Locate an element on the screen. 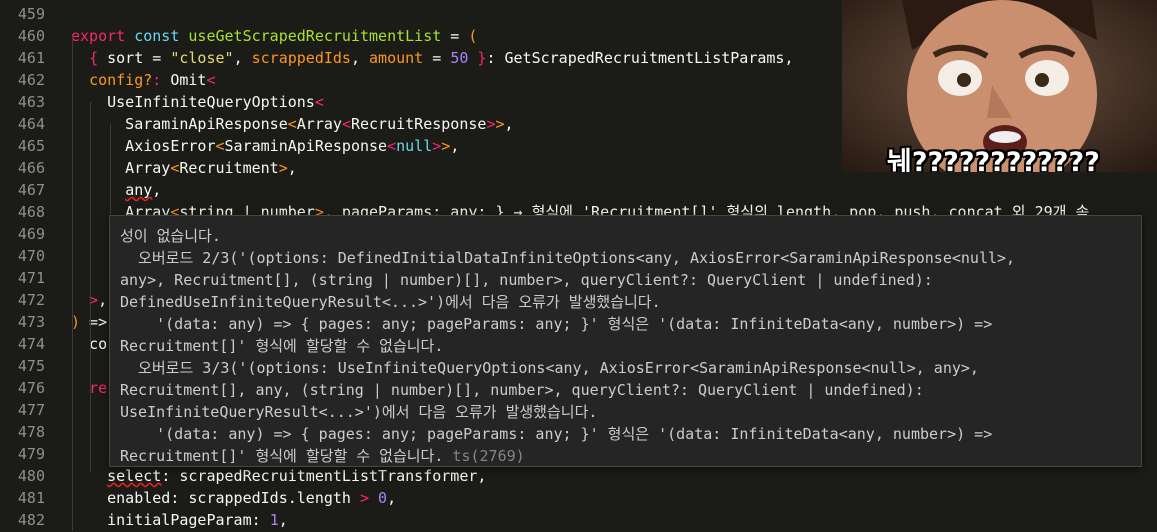 The width and height of the screenshot is (1157, 532). code-line: 482 initialPageParam: 1, is located at coordinates (578, 520).